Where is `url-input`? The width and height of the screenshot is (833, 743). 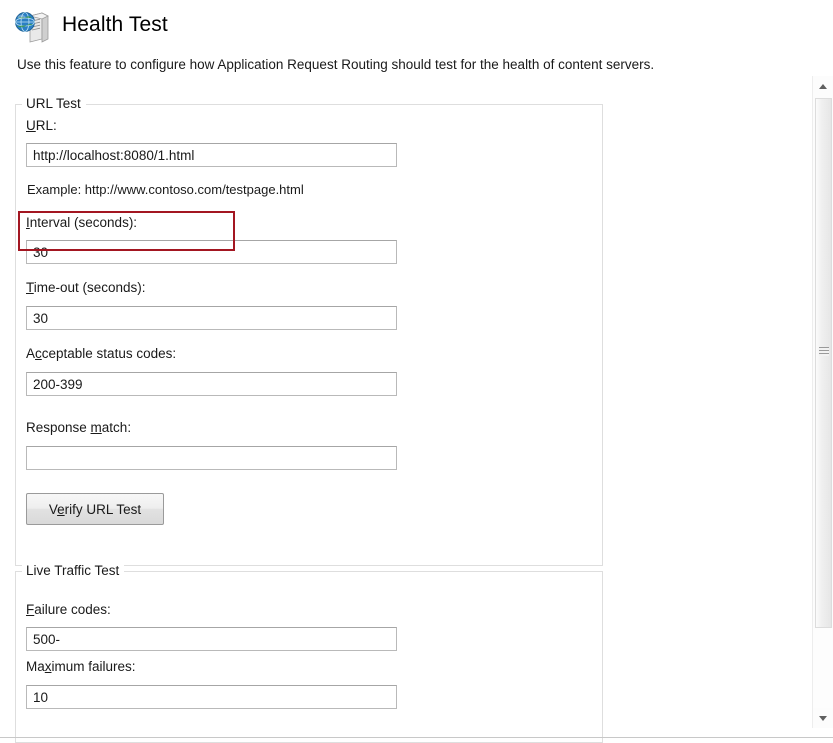
url-input is located at coordinates (211, 155).